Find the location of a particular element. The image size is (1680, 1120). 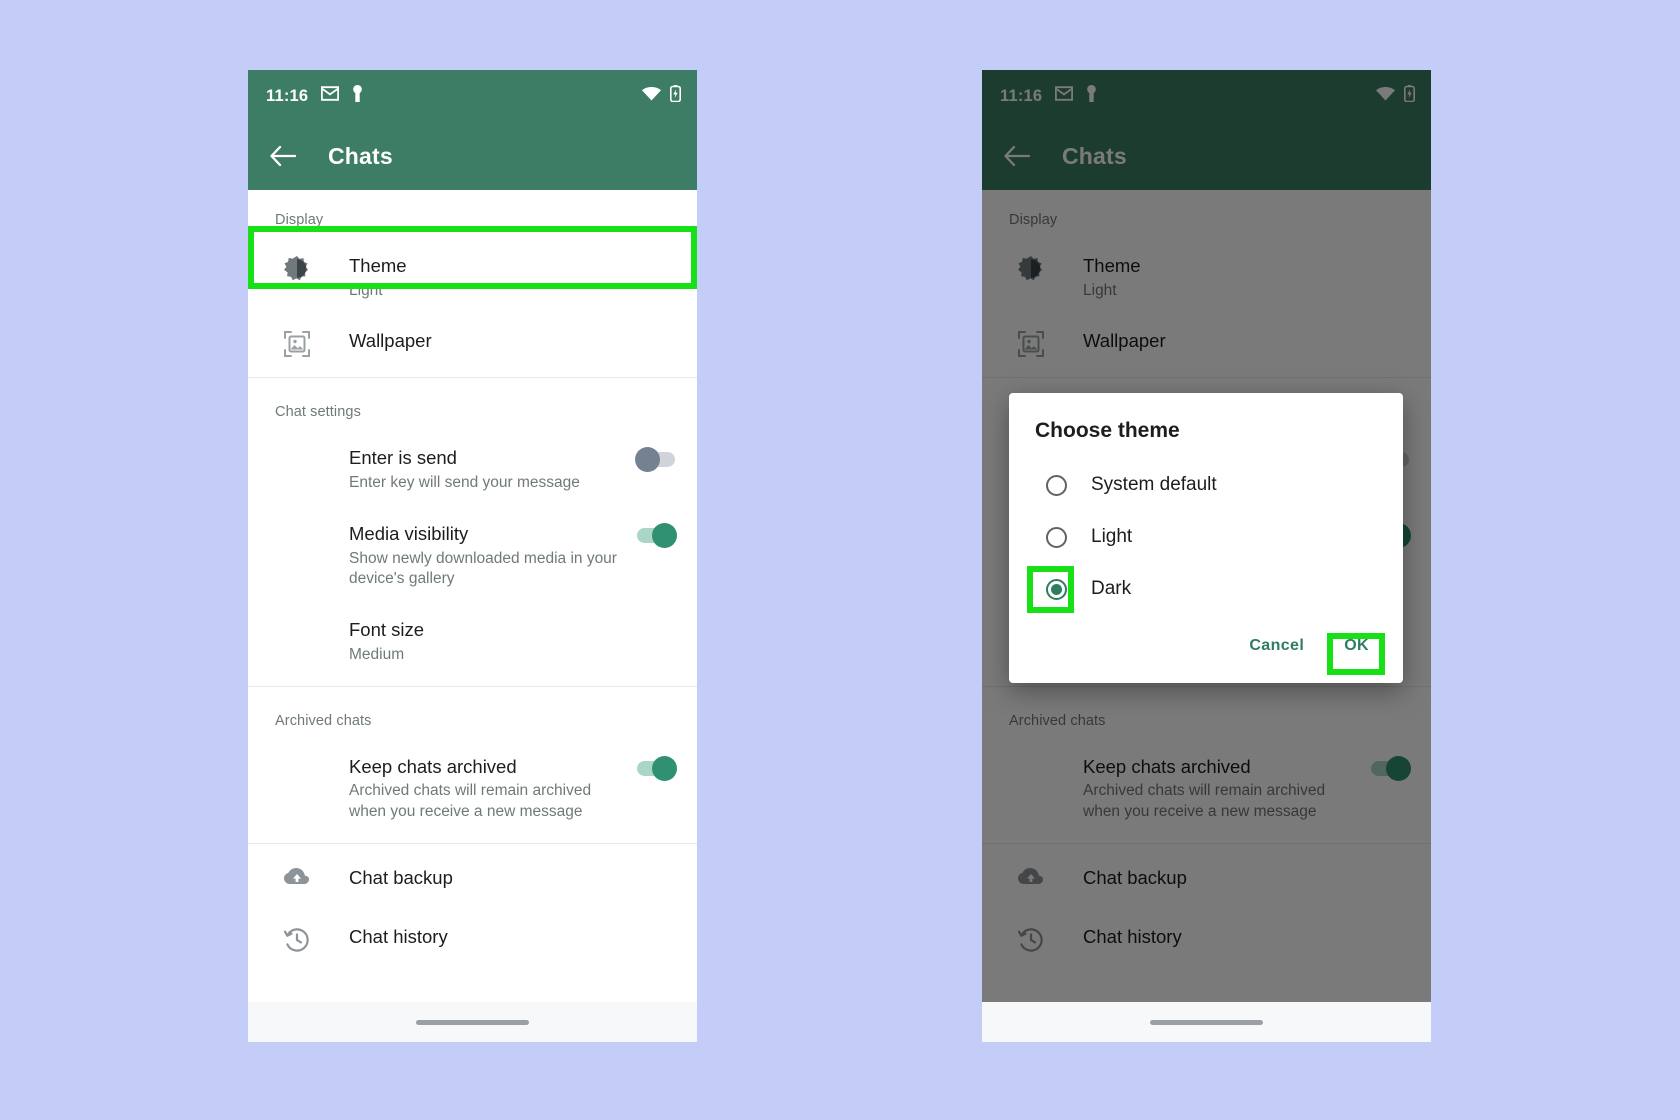

cancel-button: Cancel is located at coordinates (1276, 646).